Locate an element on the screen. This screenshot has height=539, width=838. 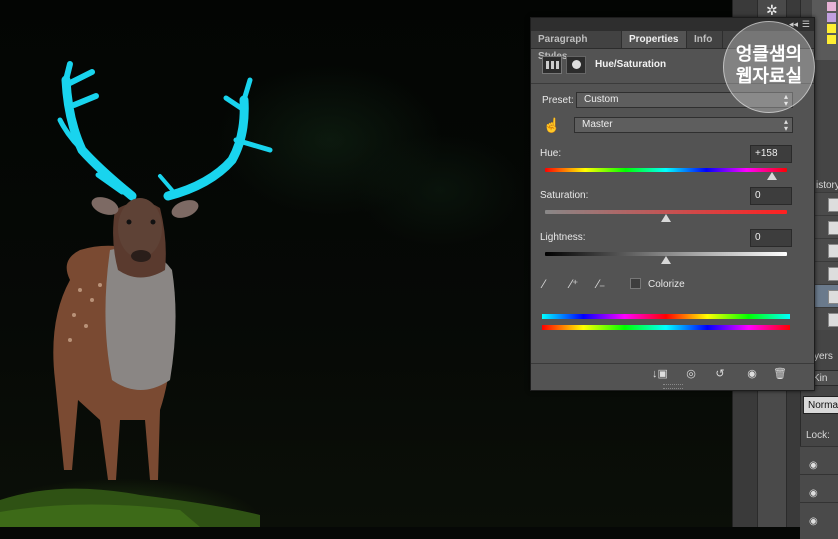
channel-value: Master is located at coordinates (597, 124).